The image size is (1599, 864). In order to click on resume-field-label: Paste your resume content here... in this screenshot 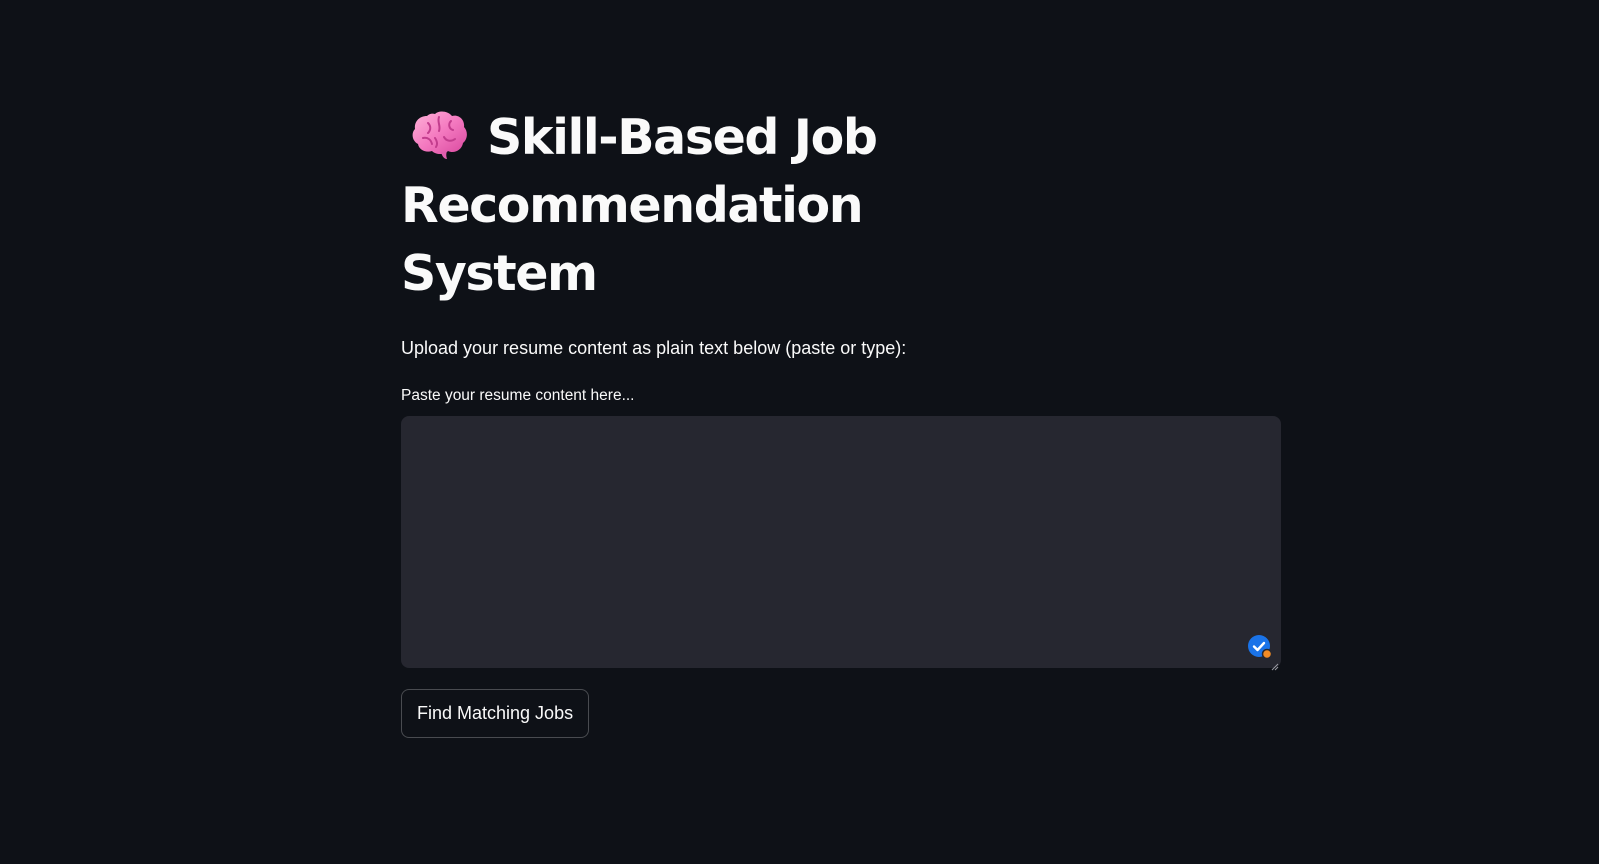, I will do `click(518, 395)`.